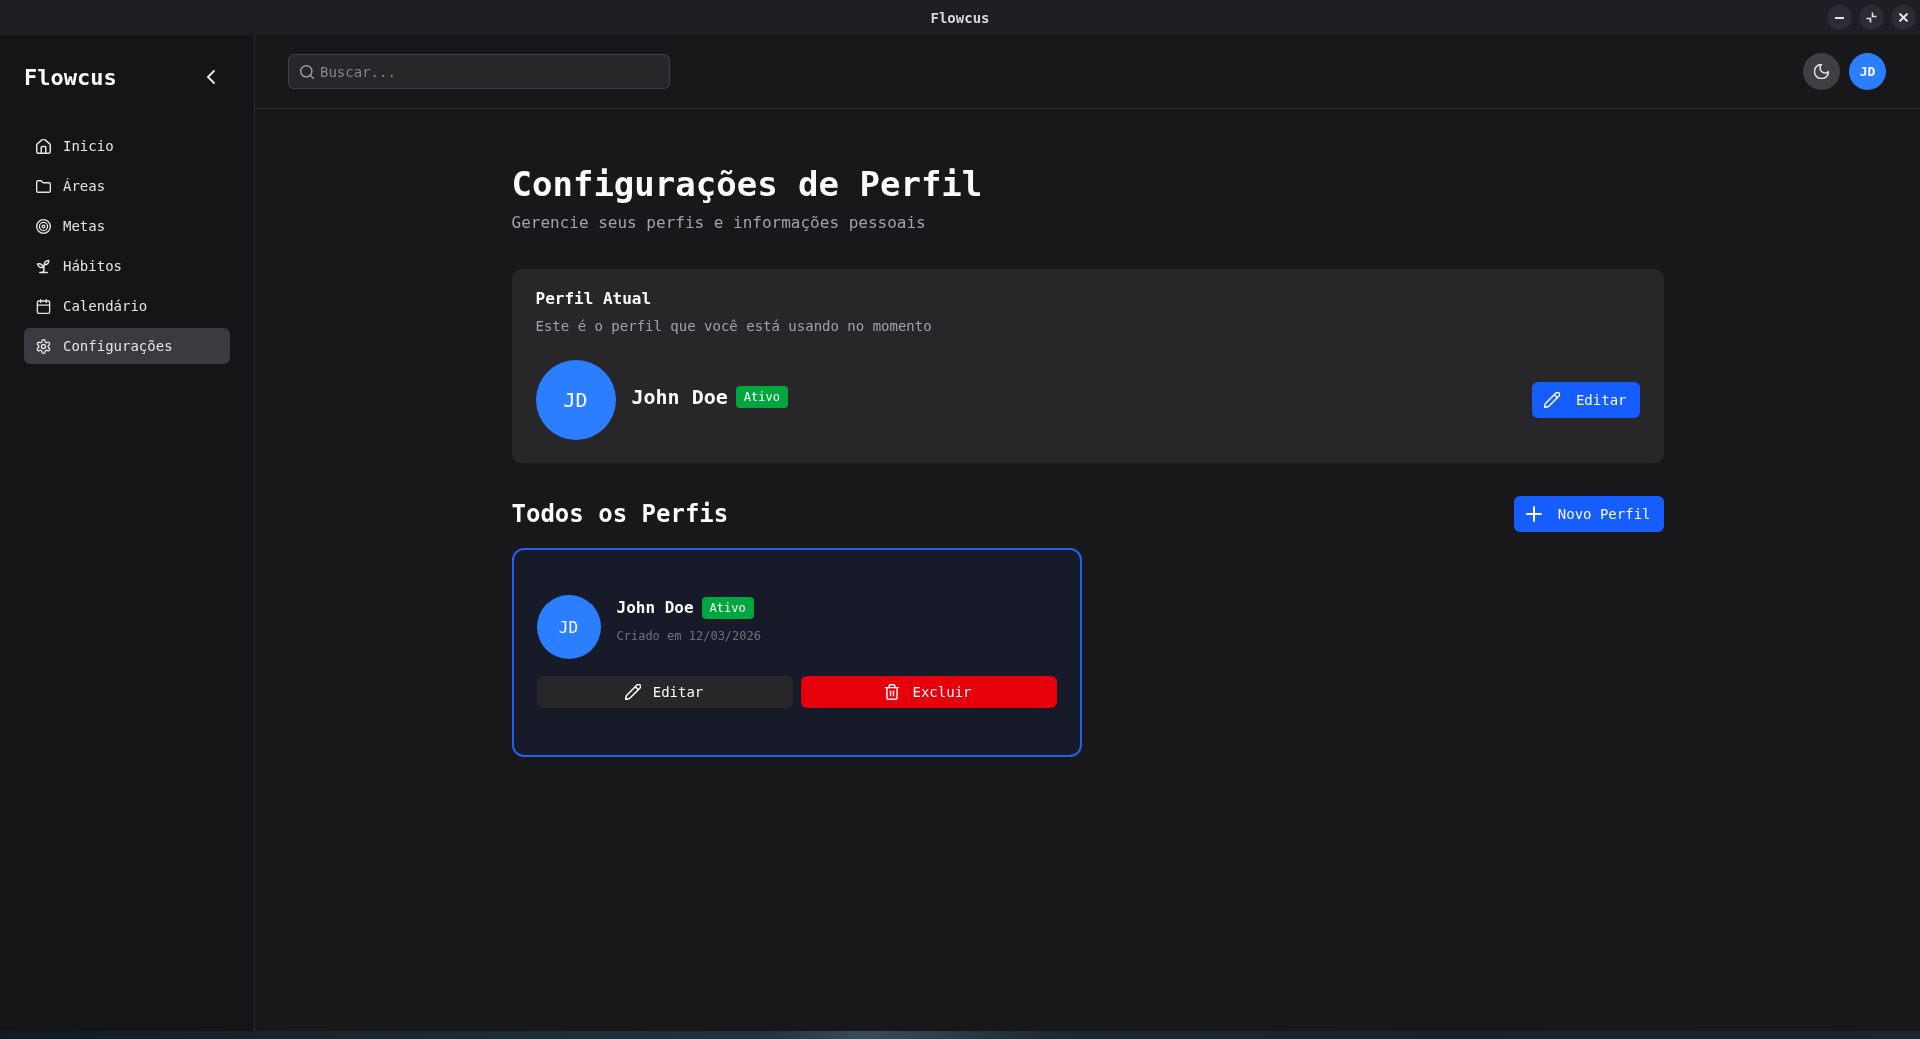 This screenshot has width=1920, height=1039. I want to click on target-icon, so click(43, 226).